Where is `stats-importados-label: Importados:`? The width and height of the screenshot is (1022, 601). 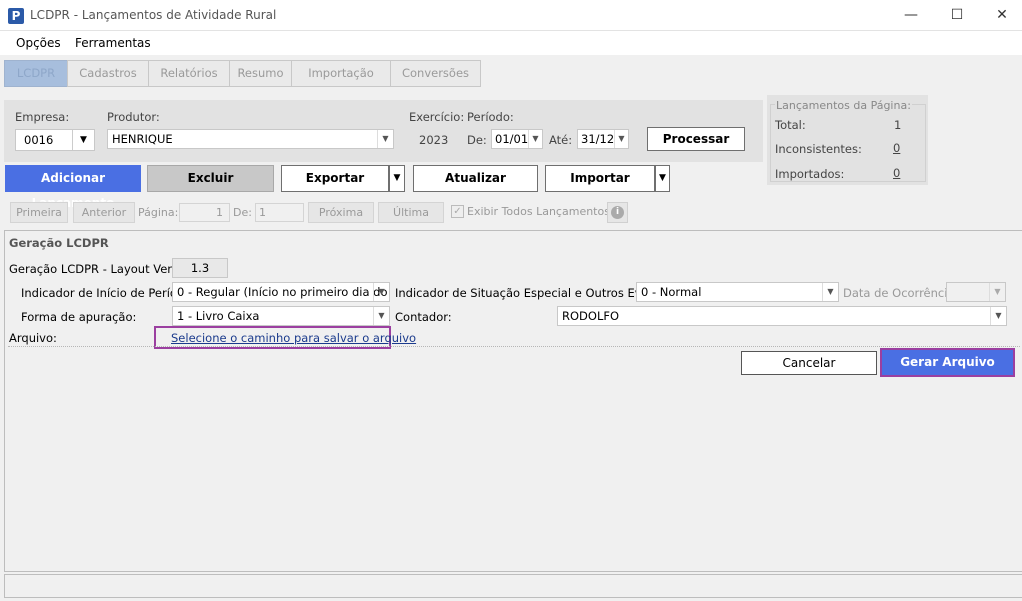 stats-importados-label: Importados: is located at coordinates (810, 174).